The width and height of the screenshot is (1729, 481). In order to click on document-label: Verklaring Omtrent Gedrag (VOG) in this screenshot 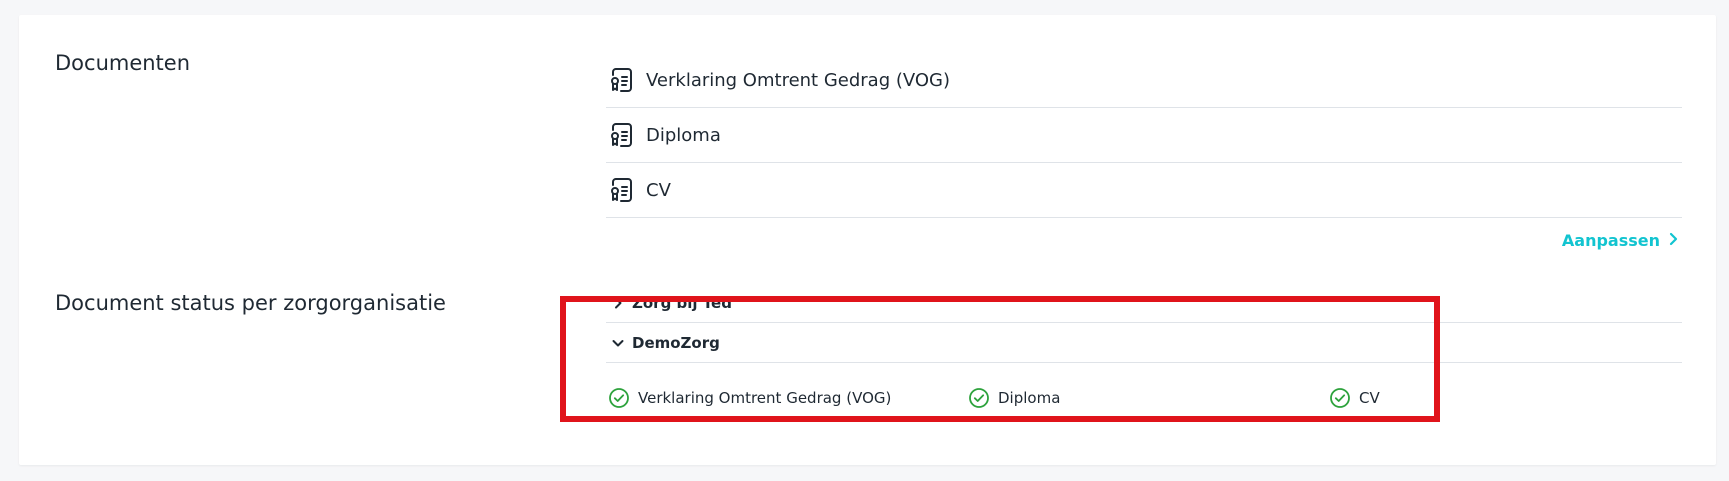, I will do `click(798, 80)`.